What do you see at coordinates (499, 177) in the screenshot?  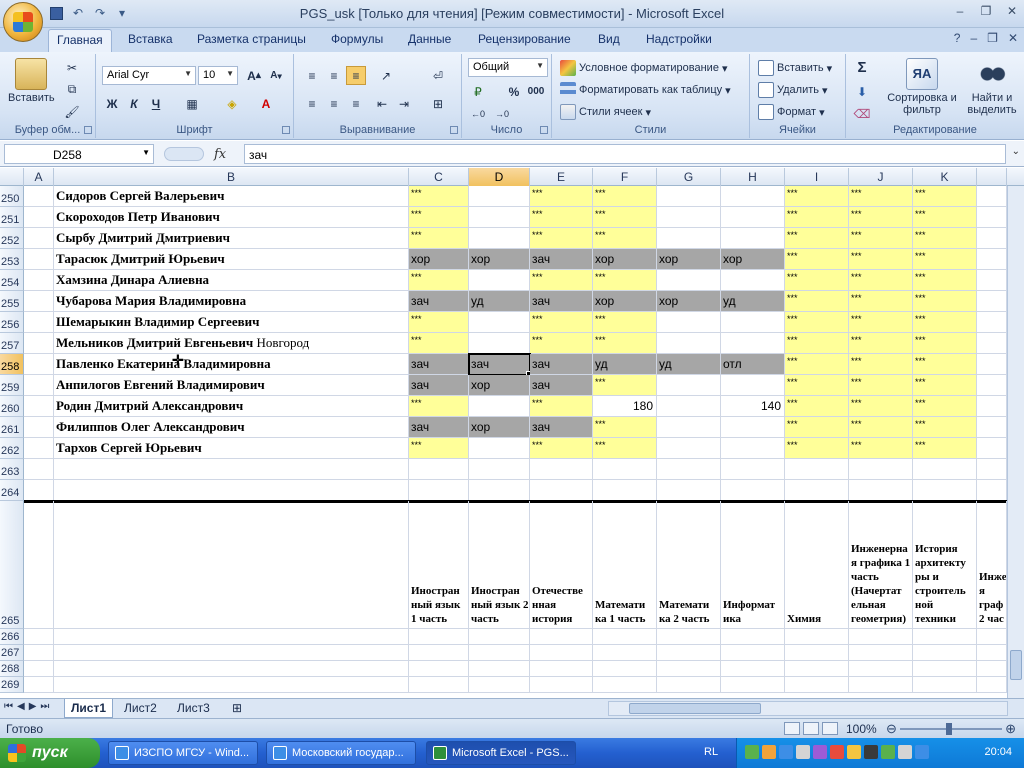 I see `column-header-d: D` at bounding box center [499, 177].